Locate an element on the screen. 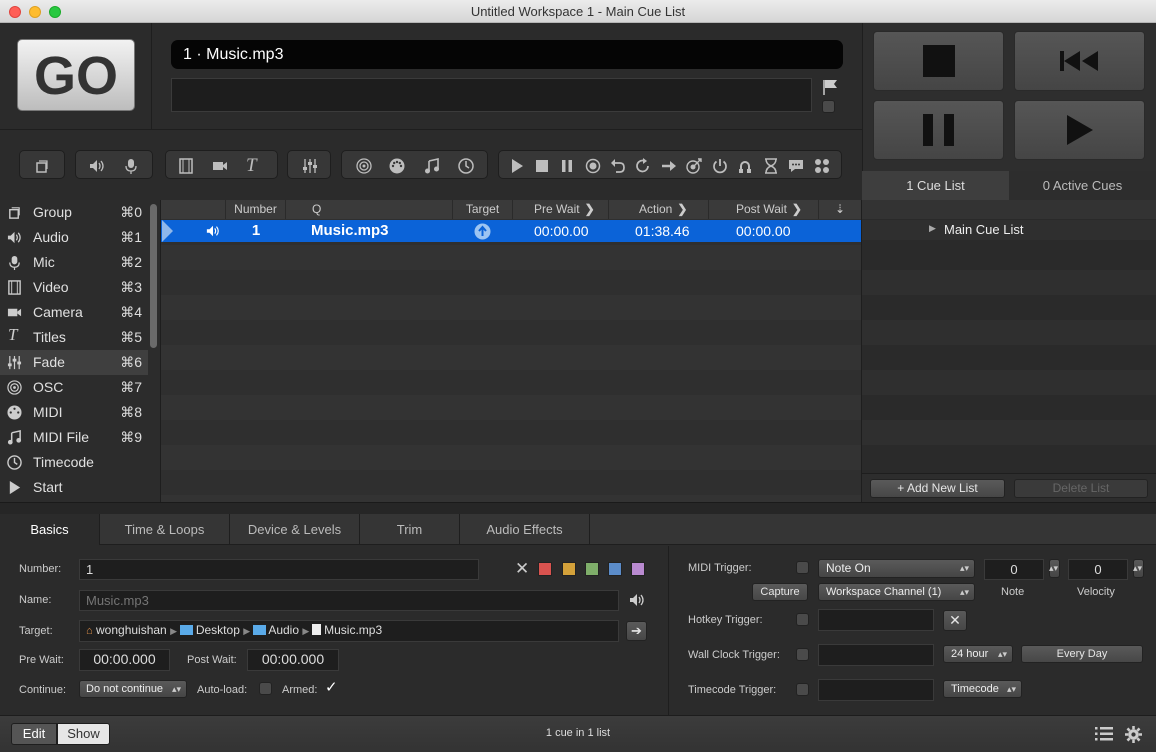 Image resolution: width=1156 pixels, height=752 pixels. tab-device-levels: Device & Levels is located at coordinates (295, 529).